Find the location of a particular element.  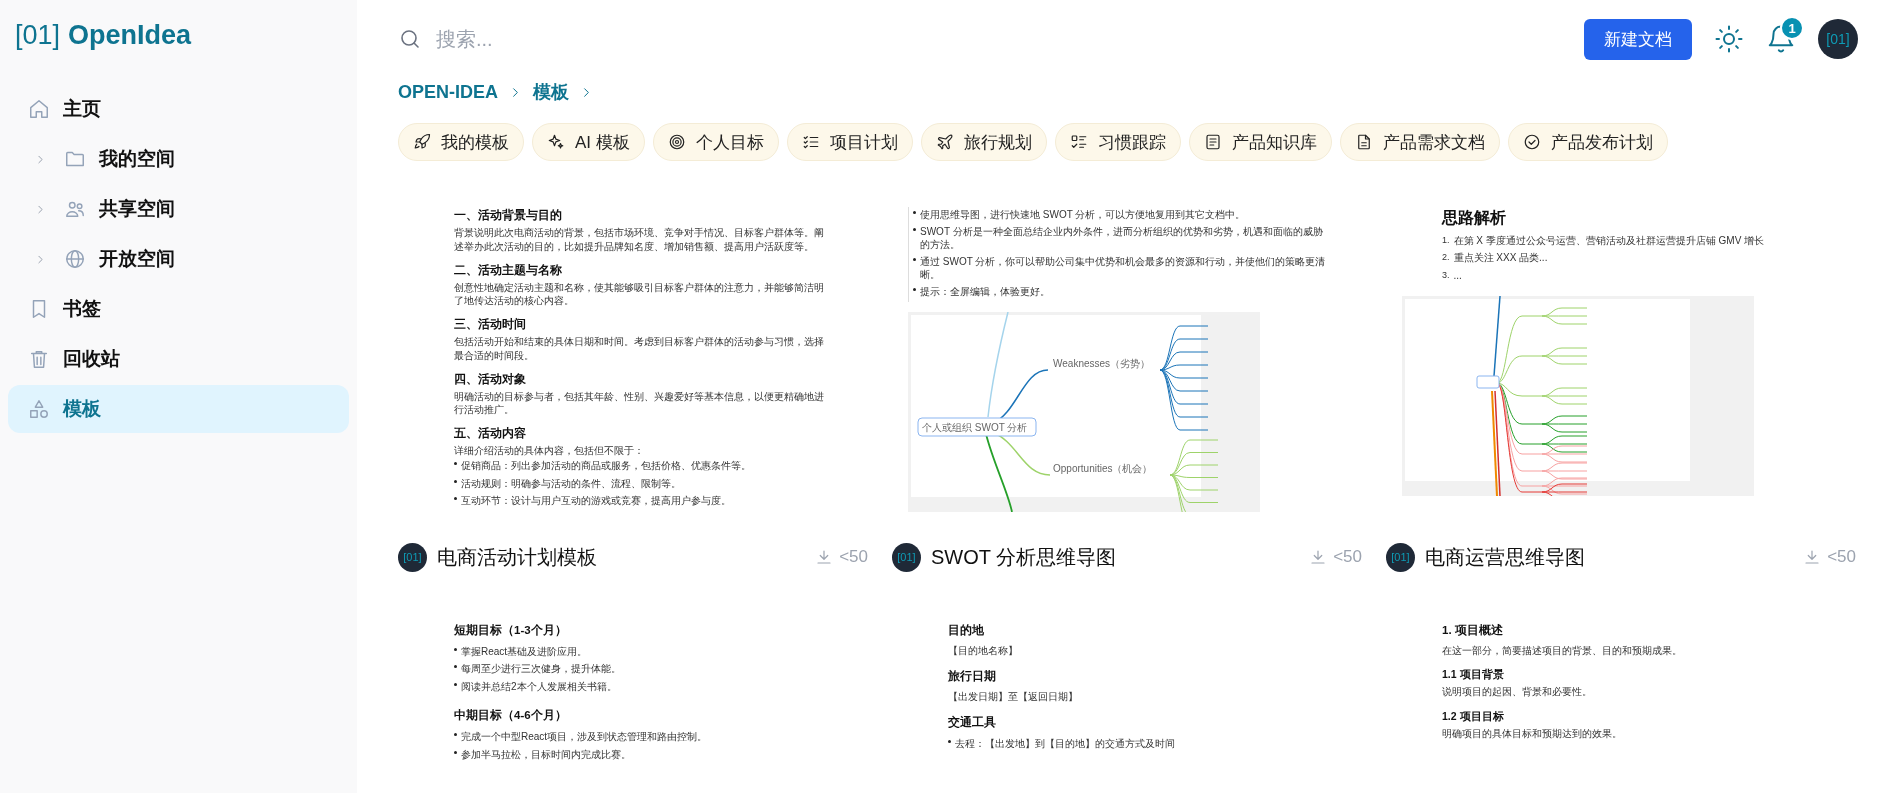

home-icon is located at coordinates (39, 109).